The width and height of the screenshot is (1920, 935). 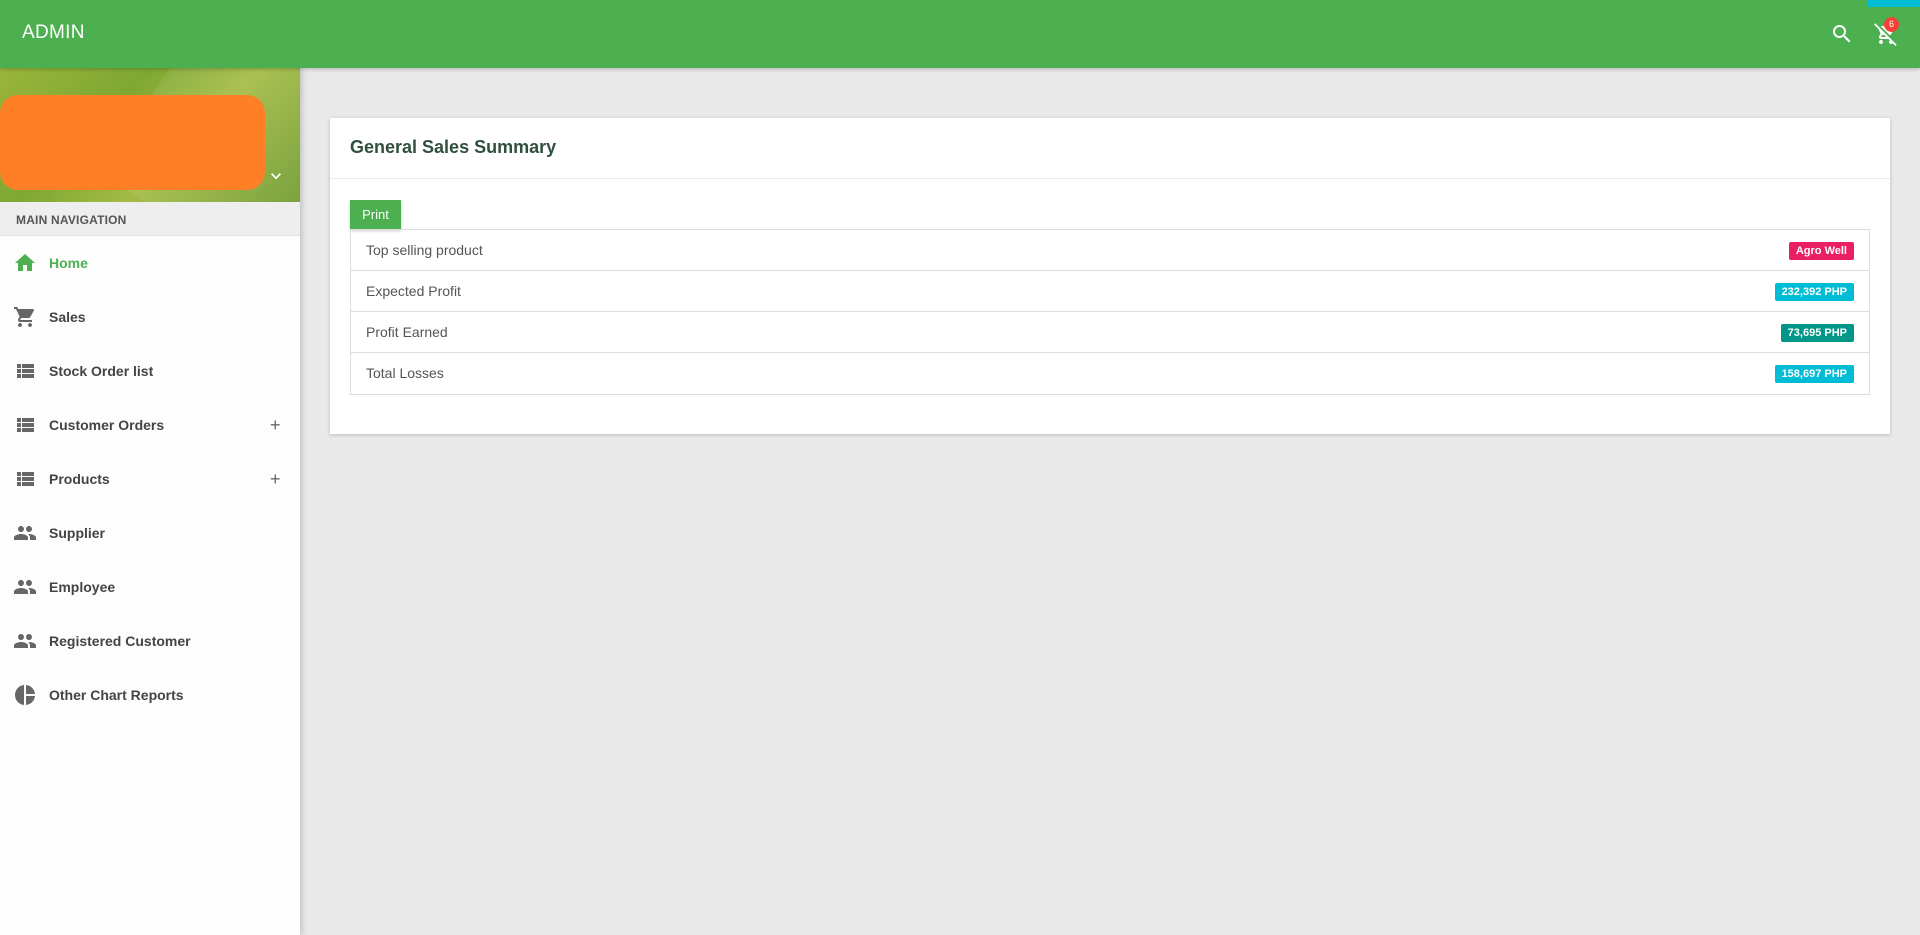 What do you see at coordinates (82, 587) in the screenshot?
I see `sidebar-item-label: Employee` at bounding box center [82, 587].